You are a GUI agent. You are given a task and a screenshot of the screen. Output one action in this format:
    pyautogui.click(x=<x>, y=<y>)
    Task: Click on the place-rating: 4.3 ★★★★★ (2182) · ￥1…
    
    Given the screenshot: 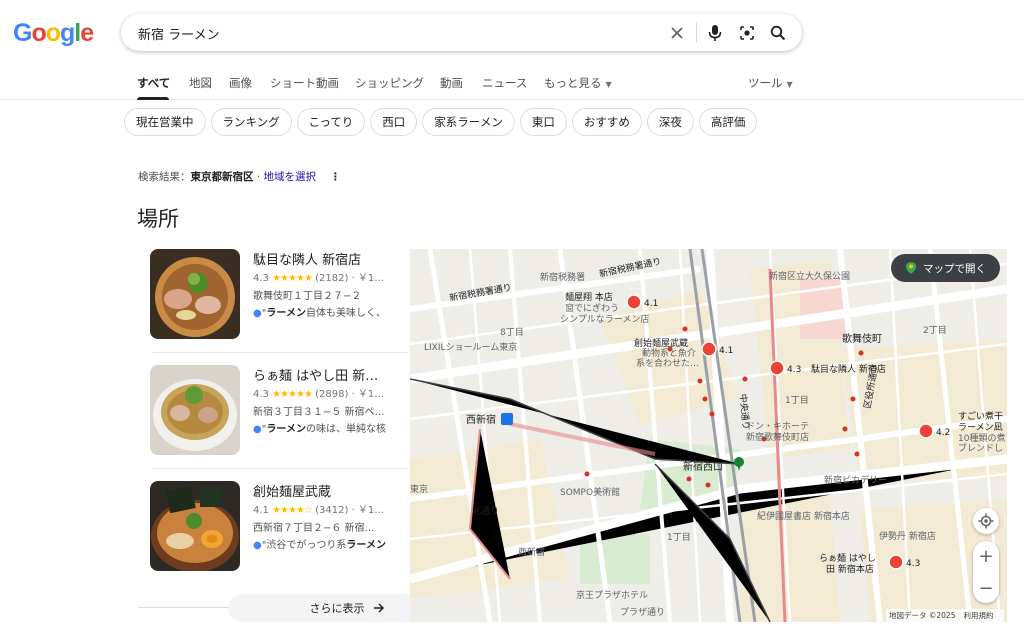 What is the action you would take?
    pyautogui.click(x=328, y=276)
    